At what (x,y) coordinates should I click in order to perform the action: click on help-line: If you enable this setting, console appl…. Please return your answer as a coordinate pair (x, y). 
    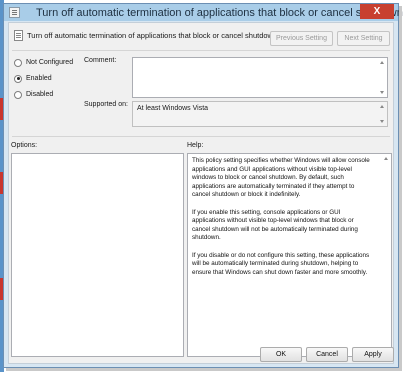
    Looking at the image, I should click on (266, 212).